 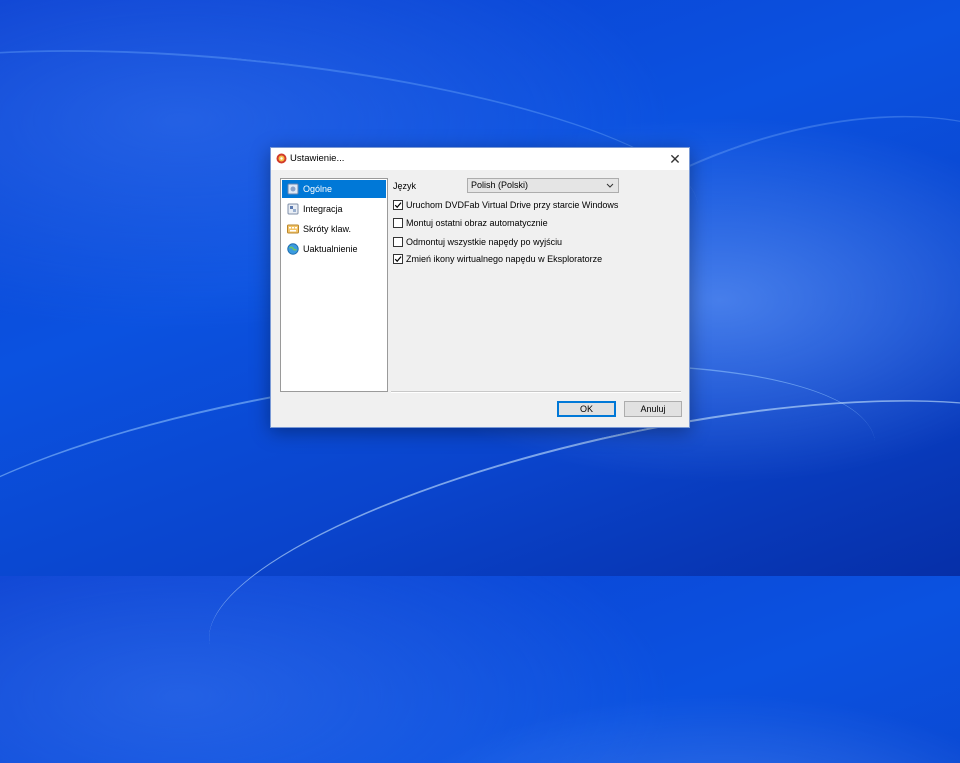 I want to click on sidebar-item-general: Ogólne, so click(x=334, y=189).